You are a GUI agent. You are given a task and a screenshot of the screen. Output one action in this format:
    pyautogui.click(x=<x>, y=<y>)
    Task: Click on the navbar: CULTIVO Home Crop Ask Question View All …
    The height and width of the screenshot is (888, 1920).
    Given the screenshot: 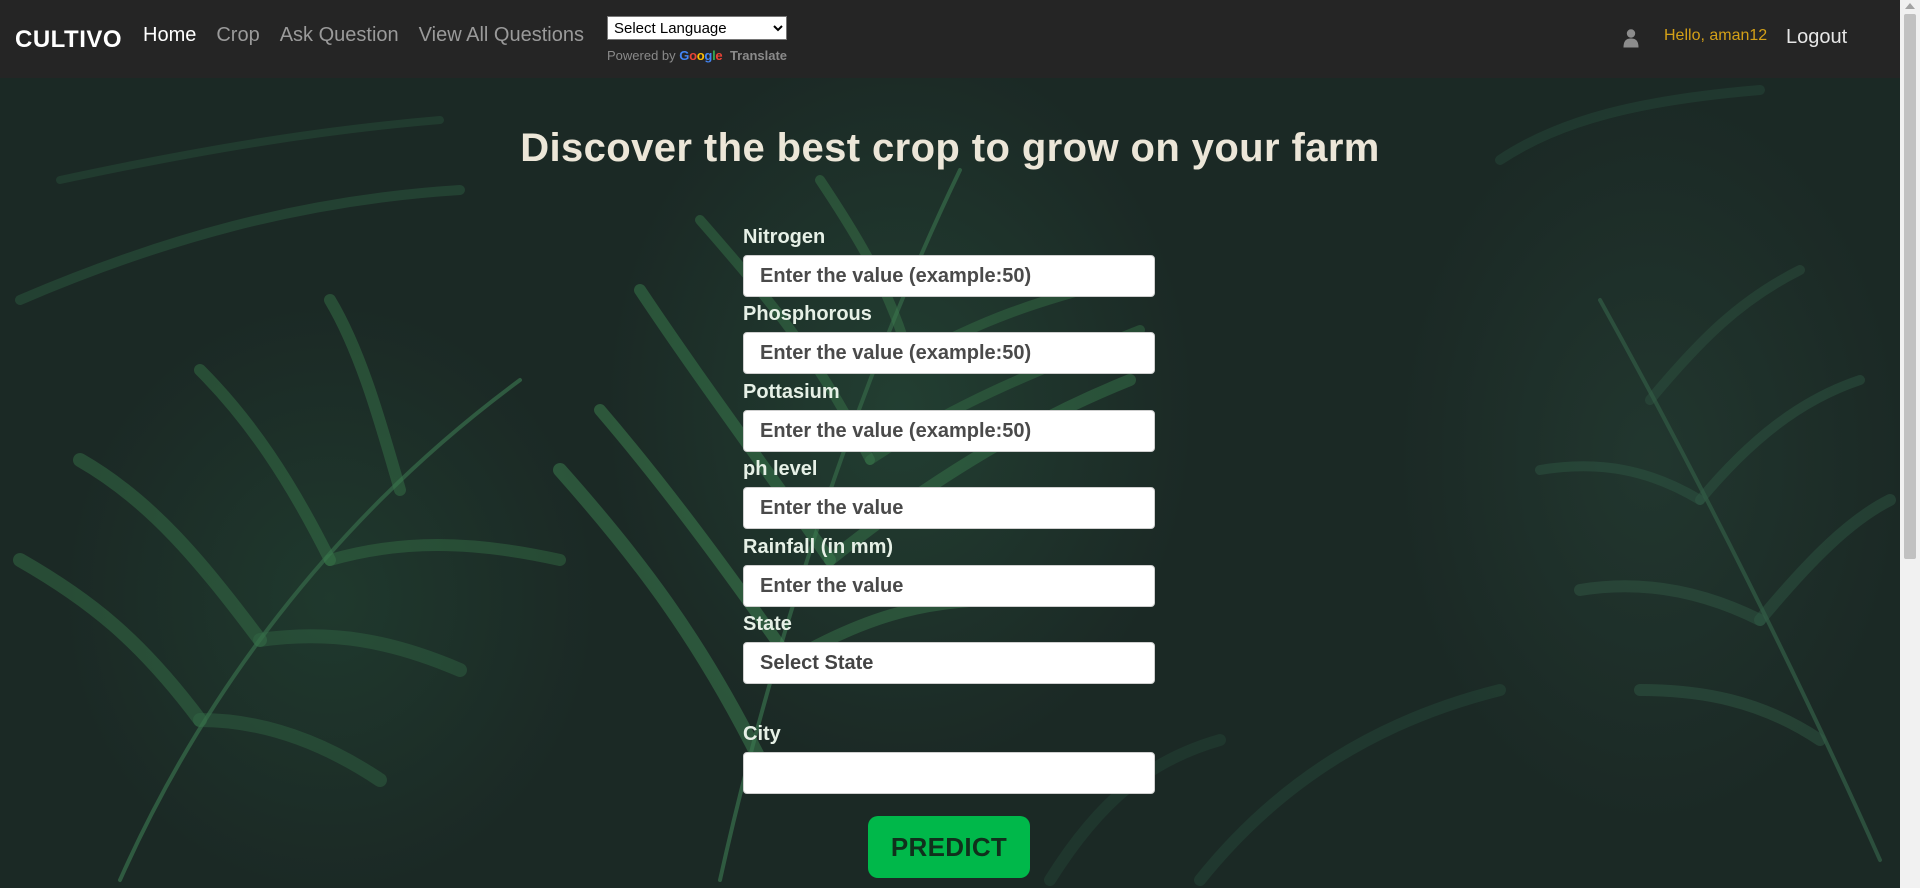 What is the action you would take?
    pyautogui.click(x=950, y=39)
    